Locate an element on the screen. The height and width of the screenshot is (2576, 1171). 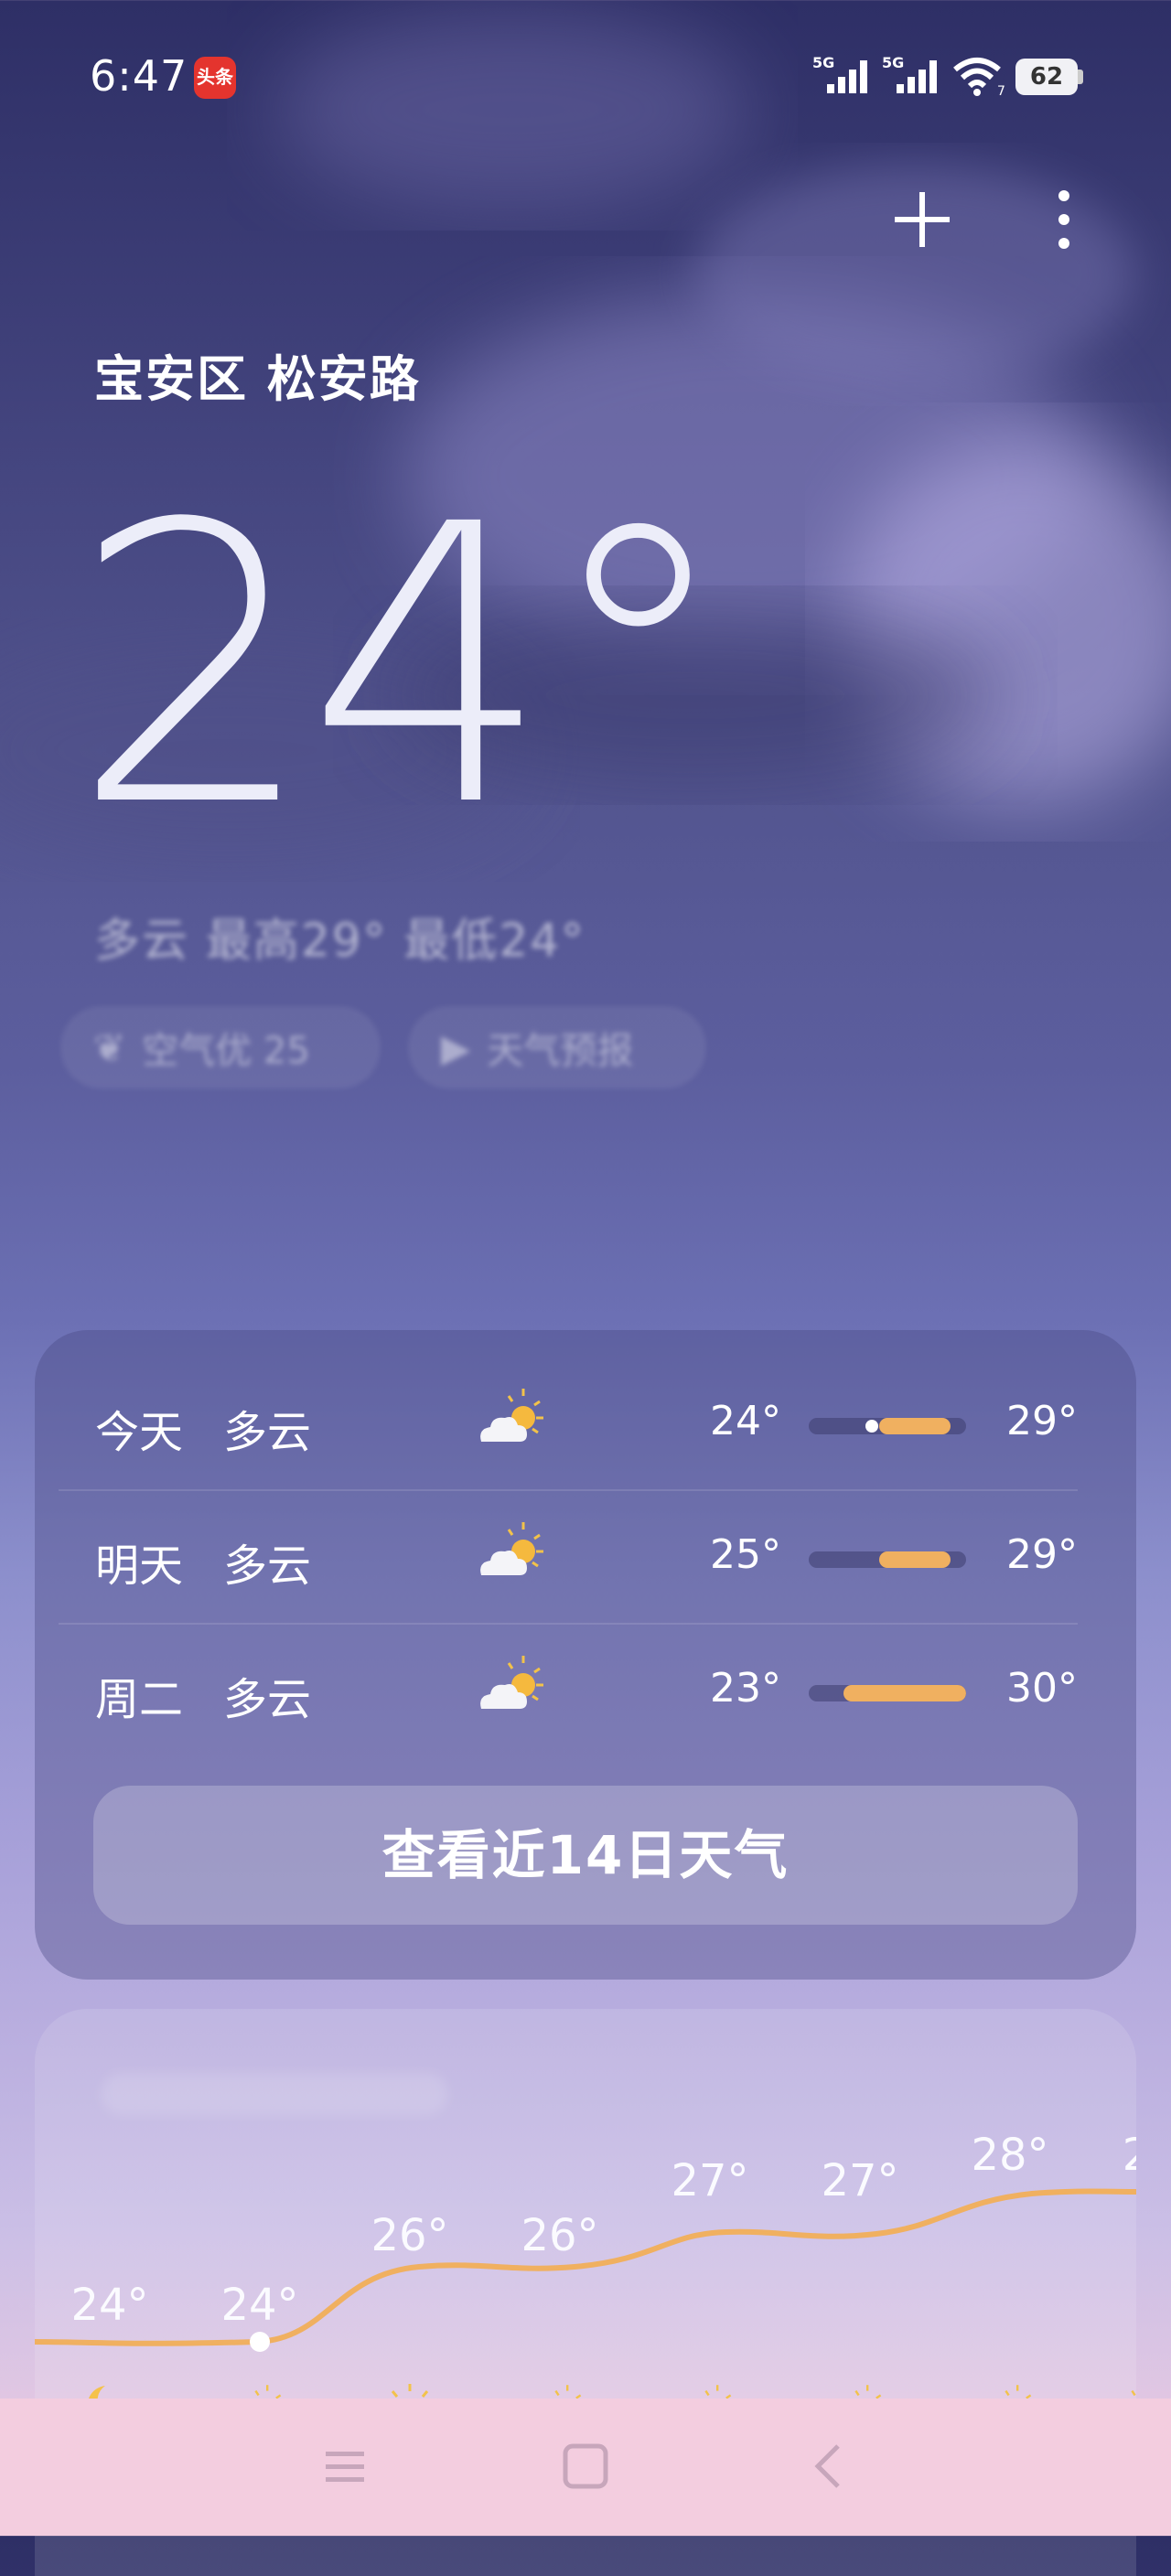
location-title: 宝安区 松安路 is located at coordinates (257, 379).